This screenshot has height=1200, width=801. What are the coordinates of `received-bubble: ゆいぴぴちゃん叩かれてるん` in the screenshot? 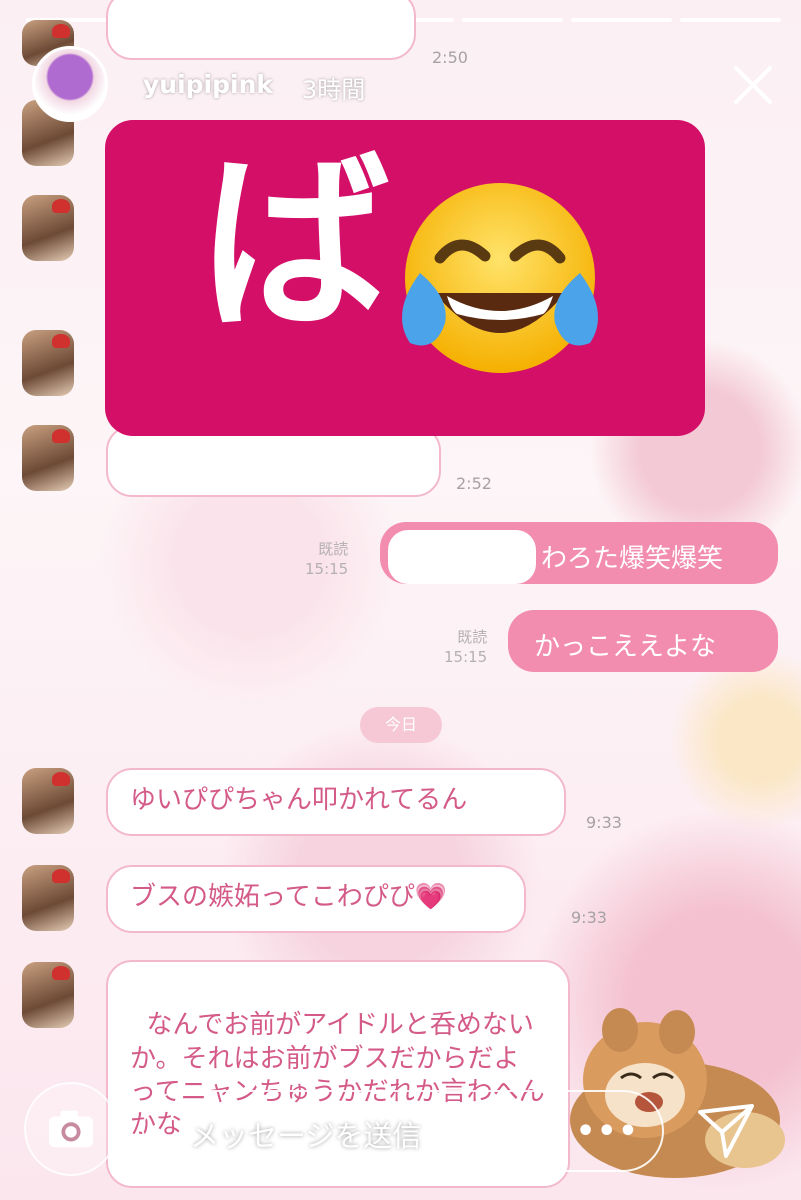 It's located at (336, 802).